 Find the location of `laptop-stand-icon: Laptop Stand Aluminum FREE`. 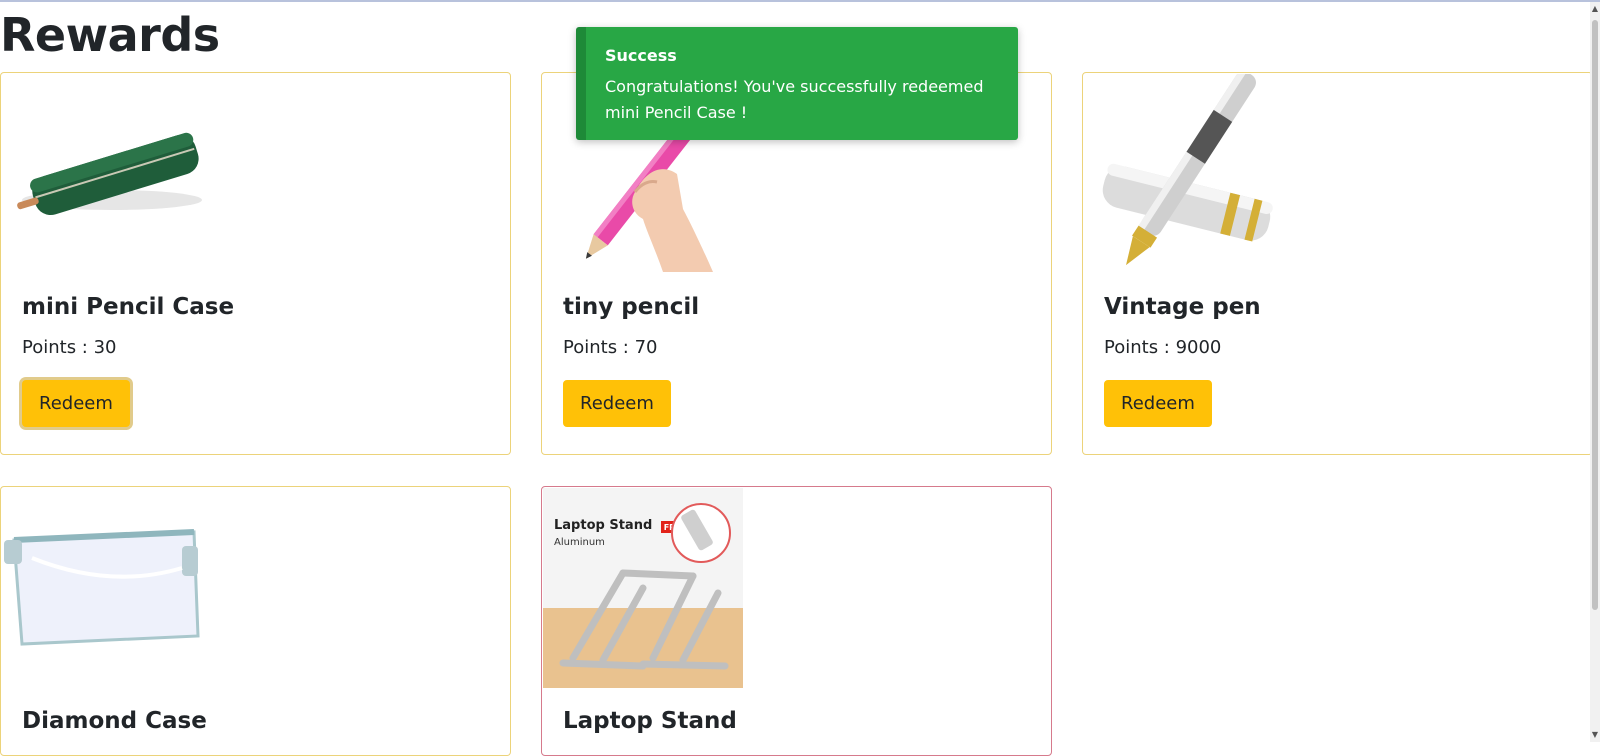

laptop-stand-icon: Laptop Stand Aluminum FREE is located at coordinates (643, 588).